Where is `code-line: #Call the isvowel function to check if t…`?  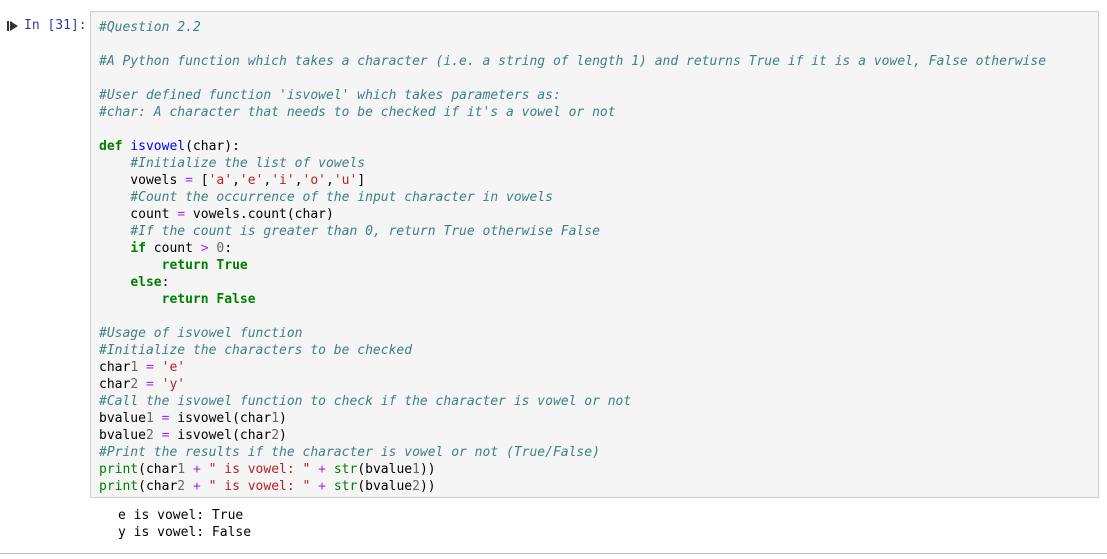 code-line: #Call the isvowel function to check if t… is located at coordinates (365, 401).